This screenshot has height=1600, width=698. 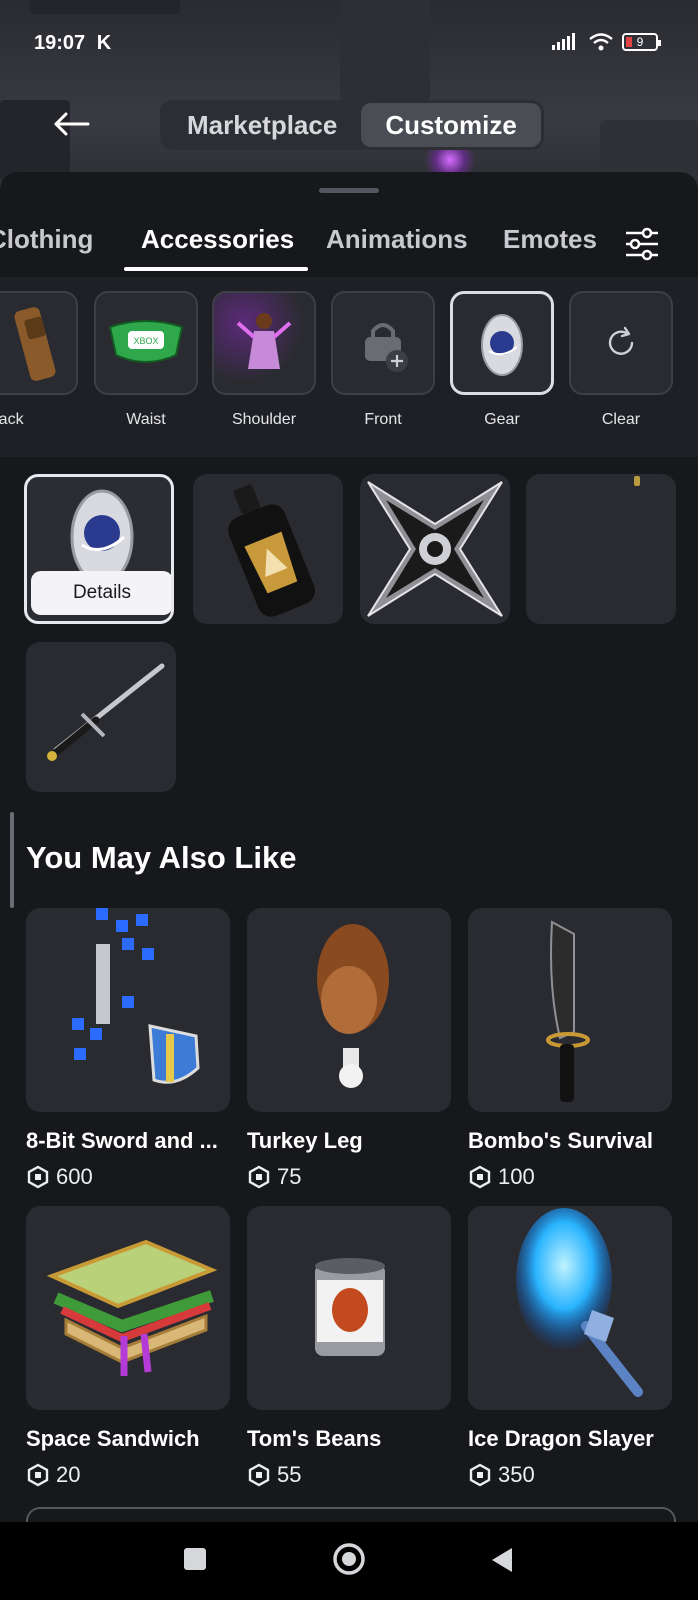 I want to click on wifi-icon, so click(x=601, y=42).